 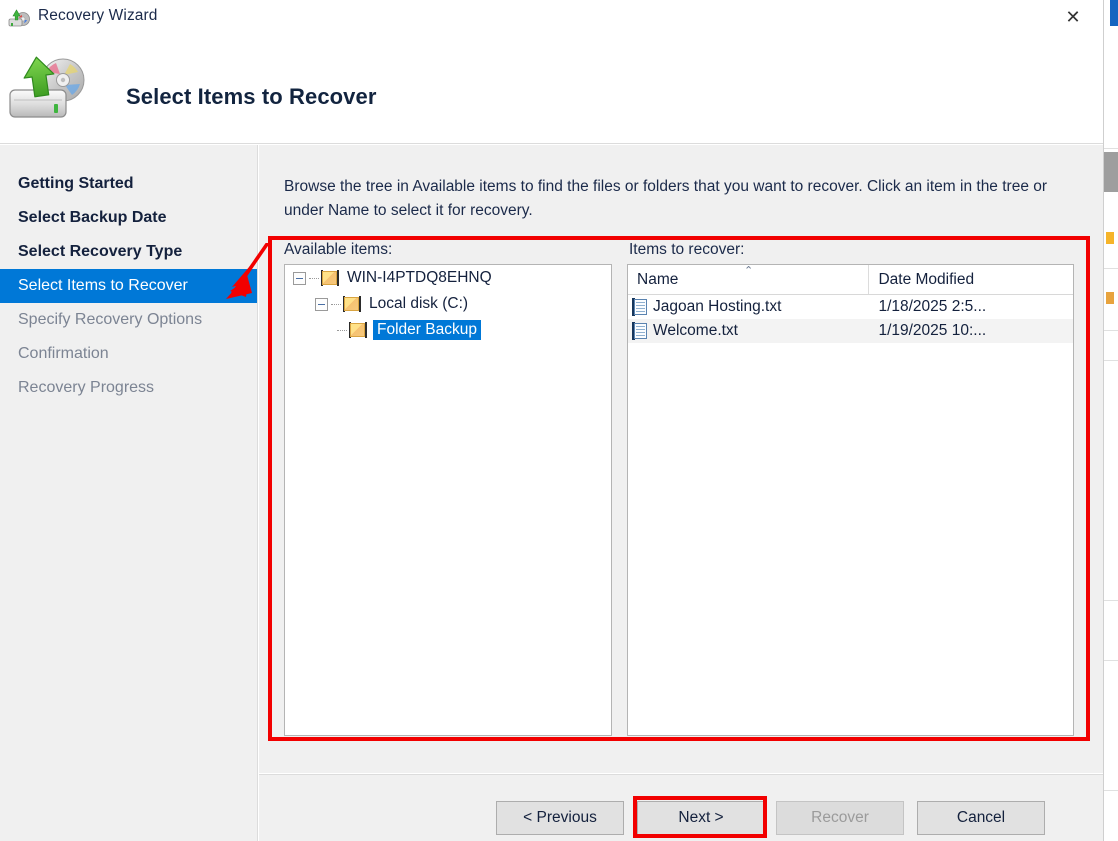 I want to click on items-to-recover-label: Items to recover:, so click(x=687, y=249).